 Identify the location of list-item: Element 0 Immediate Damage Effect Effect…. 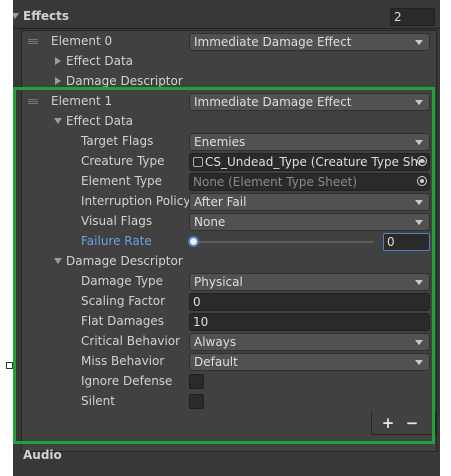
(228, 60).